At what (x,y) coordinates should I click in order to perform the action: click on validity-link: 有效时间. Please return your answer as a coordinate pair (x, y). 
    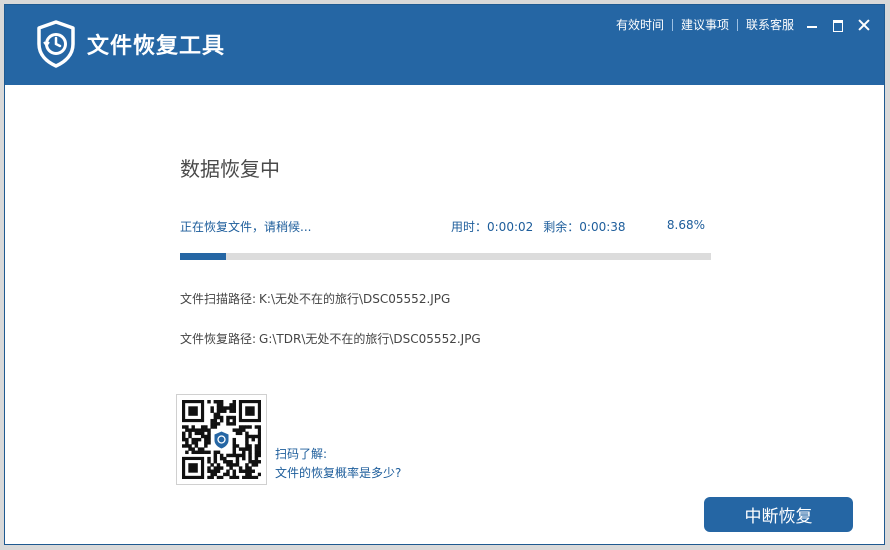
    Looking at the image, I should click on (640, 24).